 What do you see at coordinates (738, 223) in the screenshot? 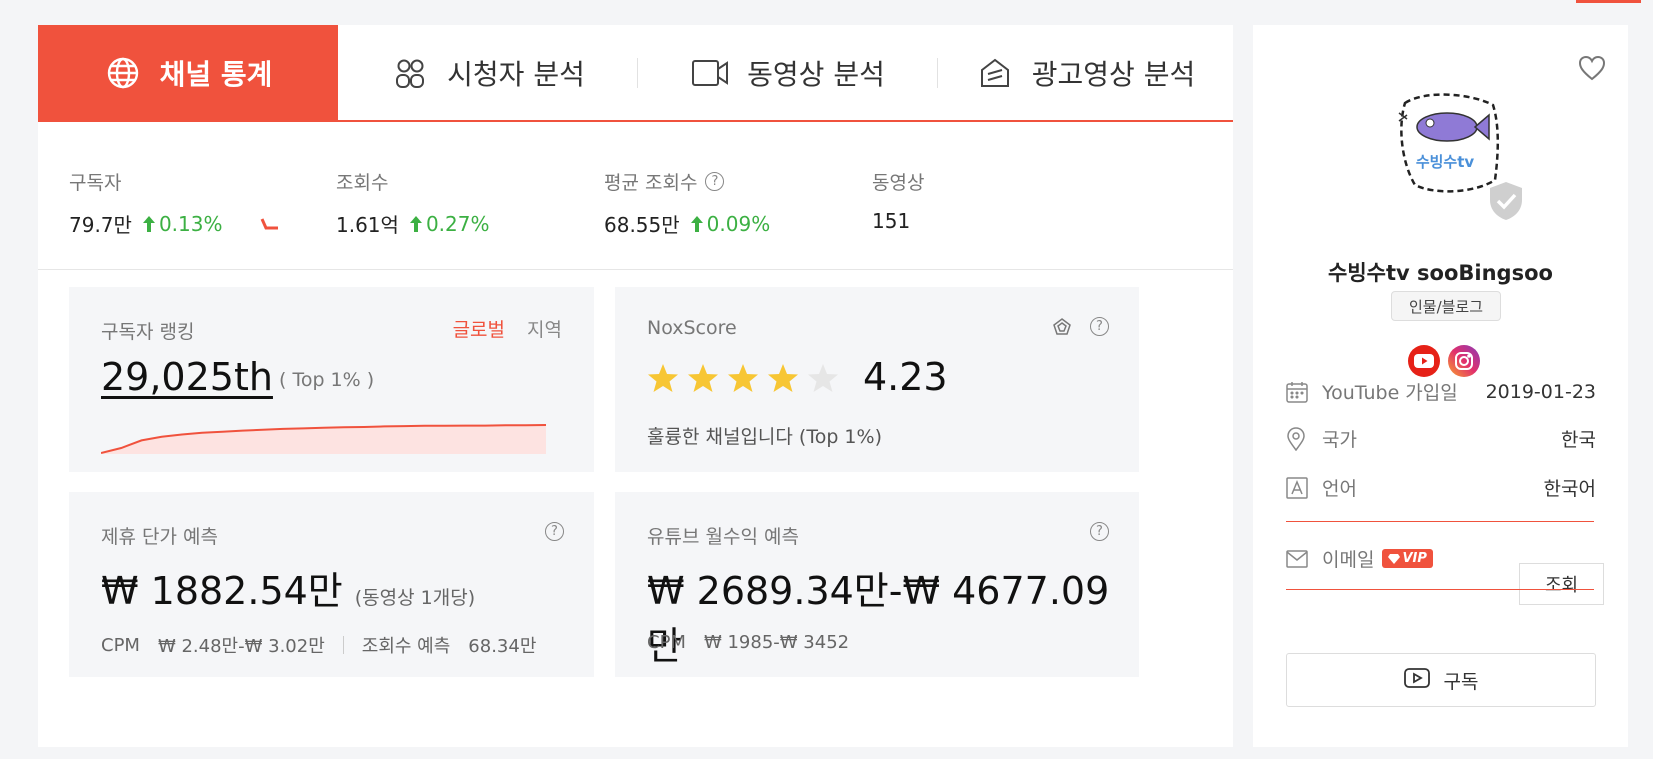
I see `stat-change-value: 0.09%` at bounding box center [738, 223].